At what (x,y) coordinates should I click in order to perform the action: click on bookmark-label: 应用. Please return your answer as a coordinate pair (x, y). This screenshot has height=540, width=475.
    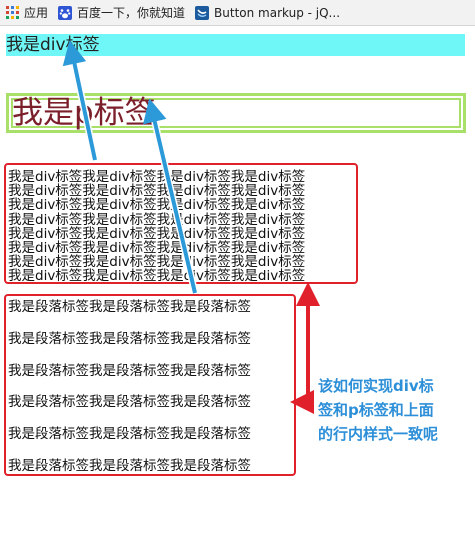
    Looking at the image, I should click on (36, 13).